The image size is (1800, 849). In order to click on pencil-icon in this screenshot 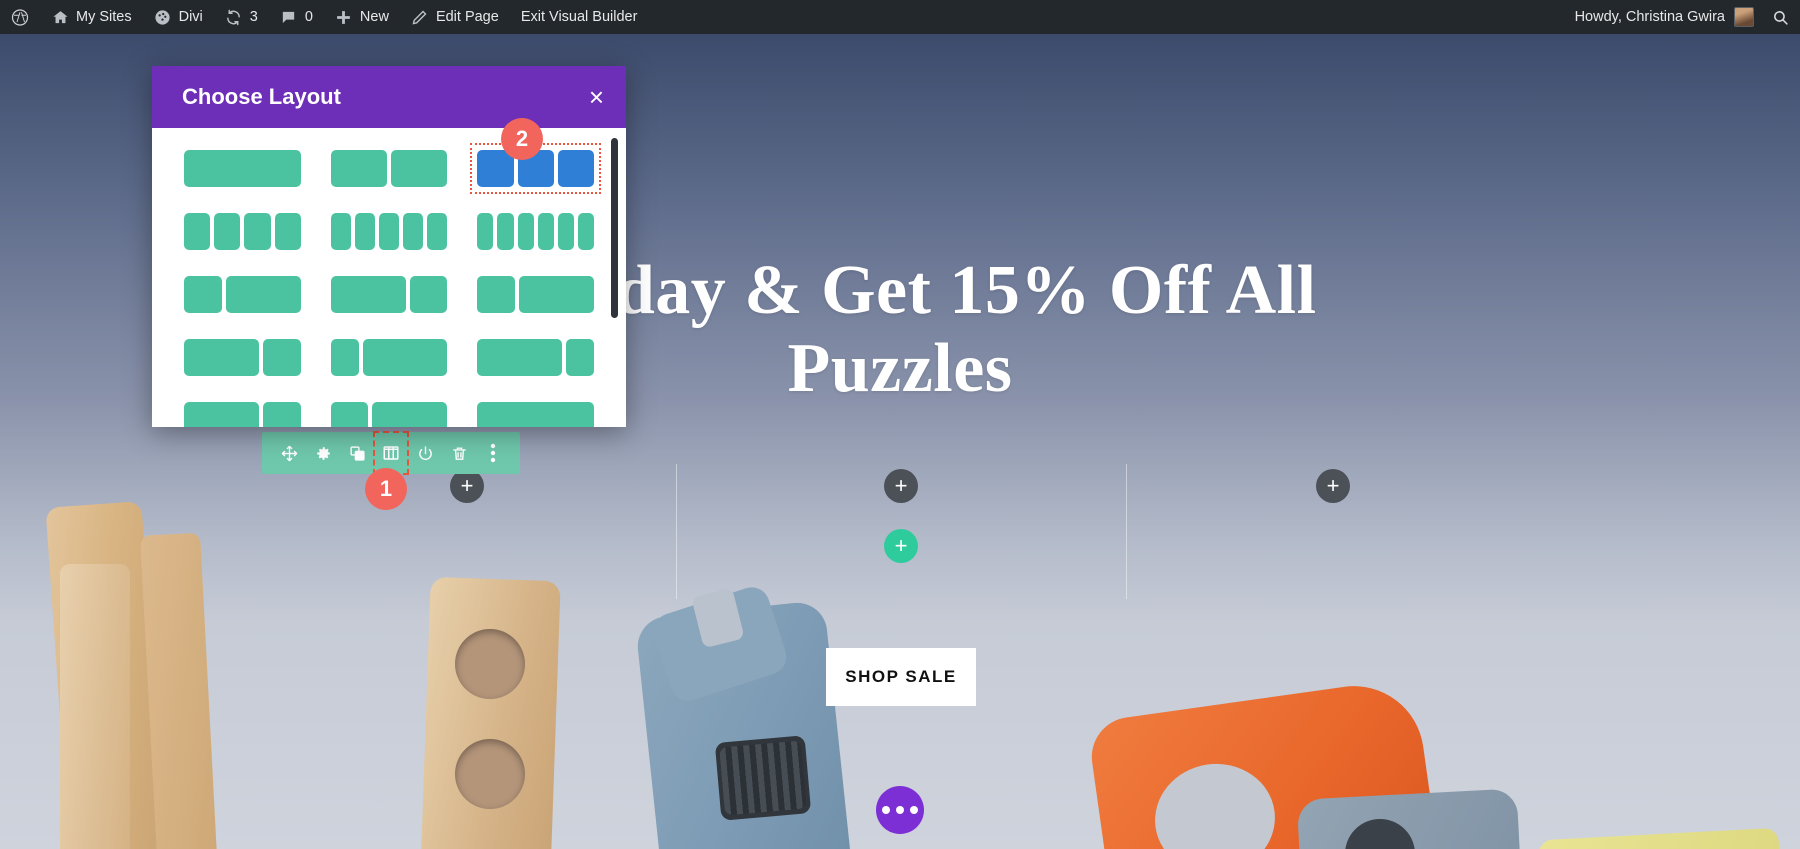, I will do `click(420, 17)`.